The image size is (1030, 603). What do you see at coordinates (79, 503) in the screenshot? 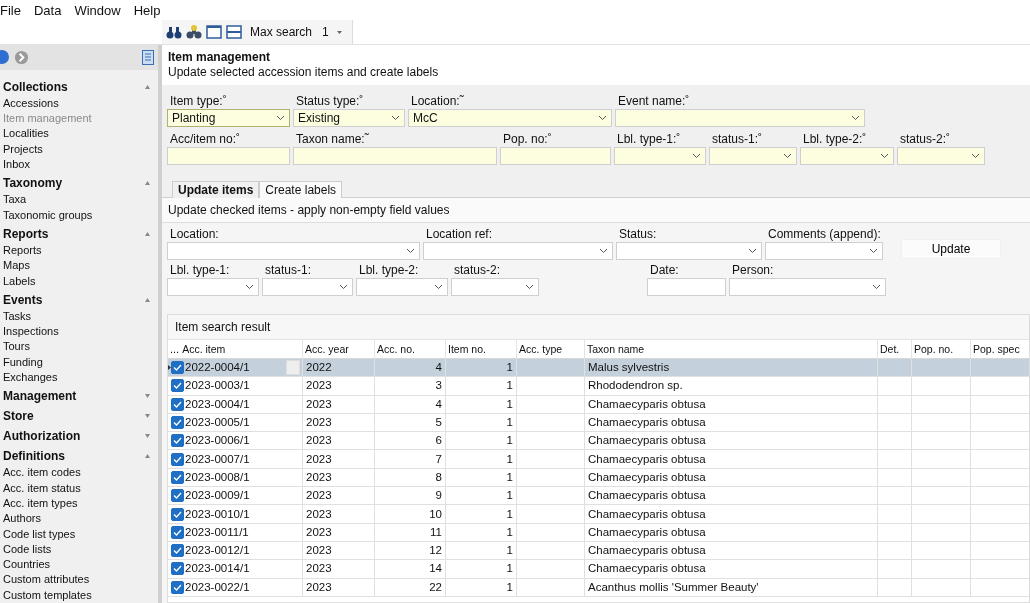
I see `sidebar-item: Acc. item types` at bounding box center [79, 503].